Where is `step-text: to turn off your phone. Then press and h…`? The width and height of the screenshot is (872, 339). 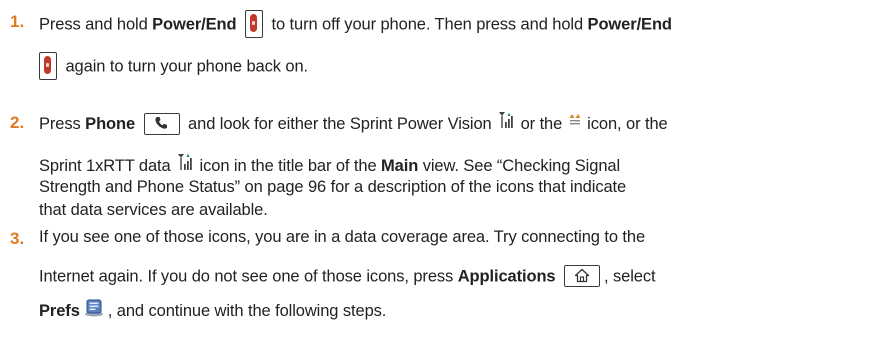 step-text: to turn off your phone. Then press and h… is located at coordinates (427, 24).